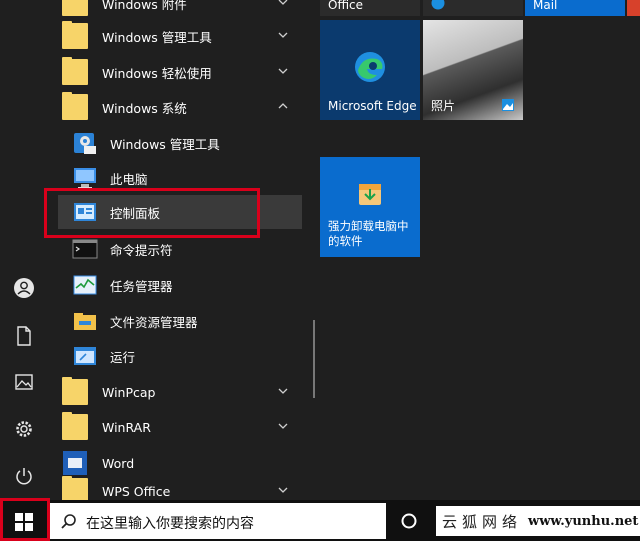 This screenshot has height=541, width=640. I want to click on app-list-scrollbar, so click(314, 359).